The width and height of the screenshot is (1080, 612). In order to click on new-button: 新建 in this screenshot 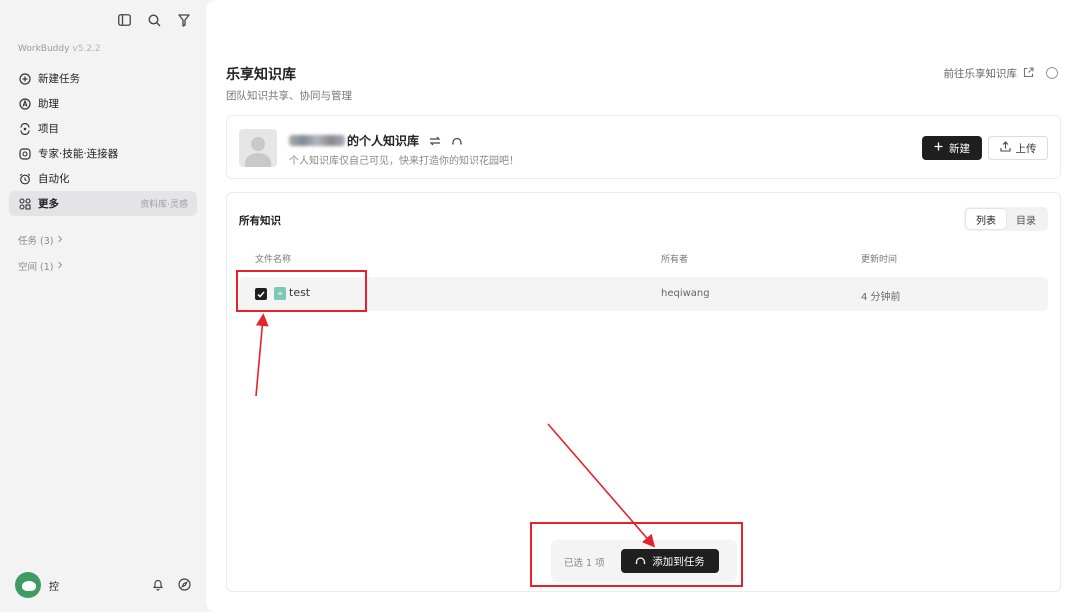, I will do `click(952, 148)`.